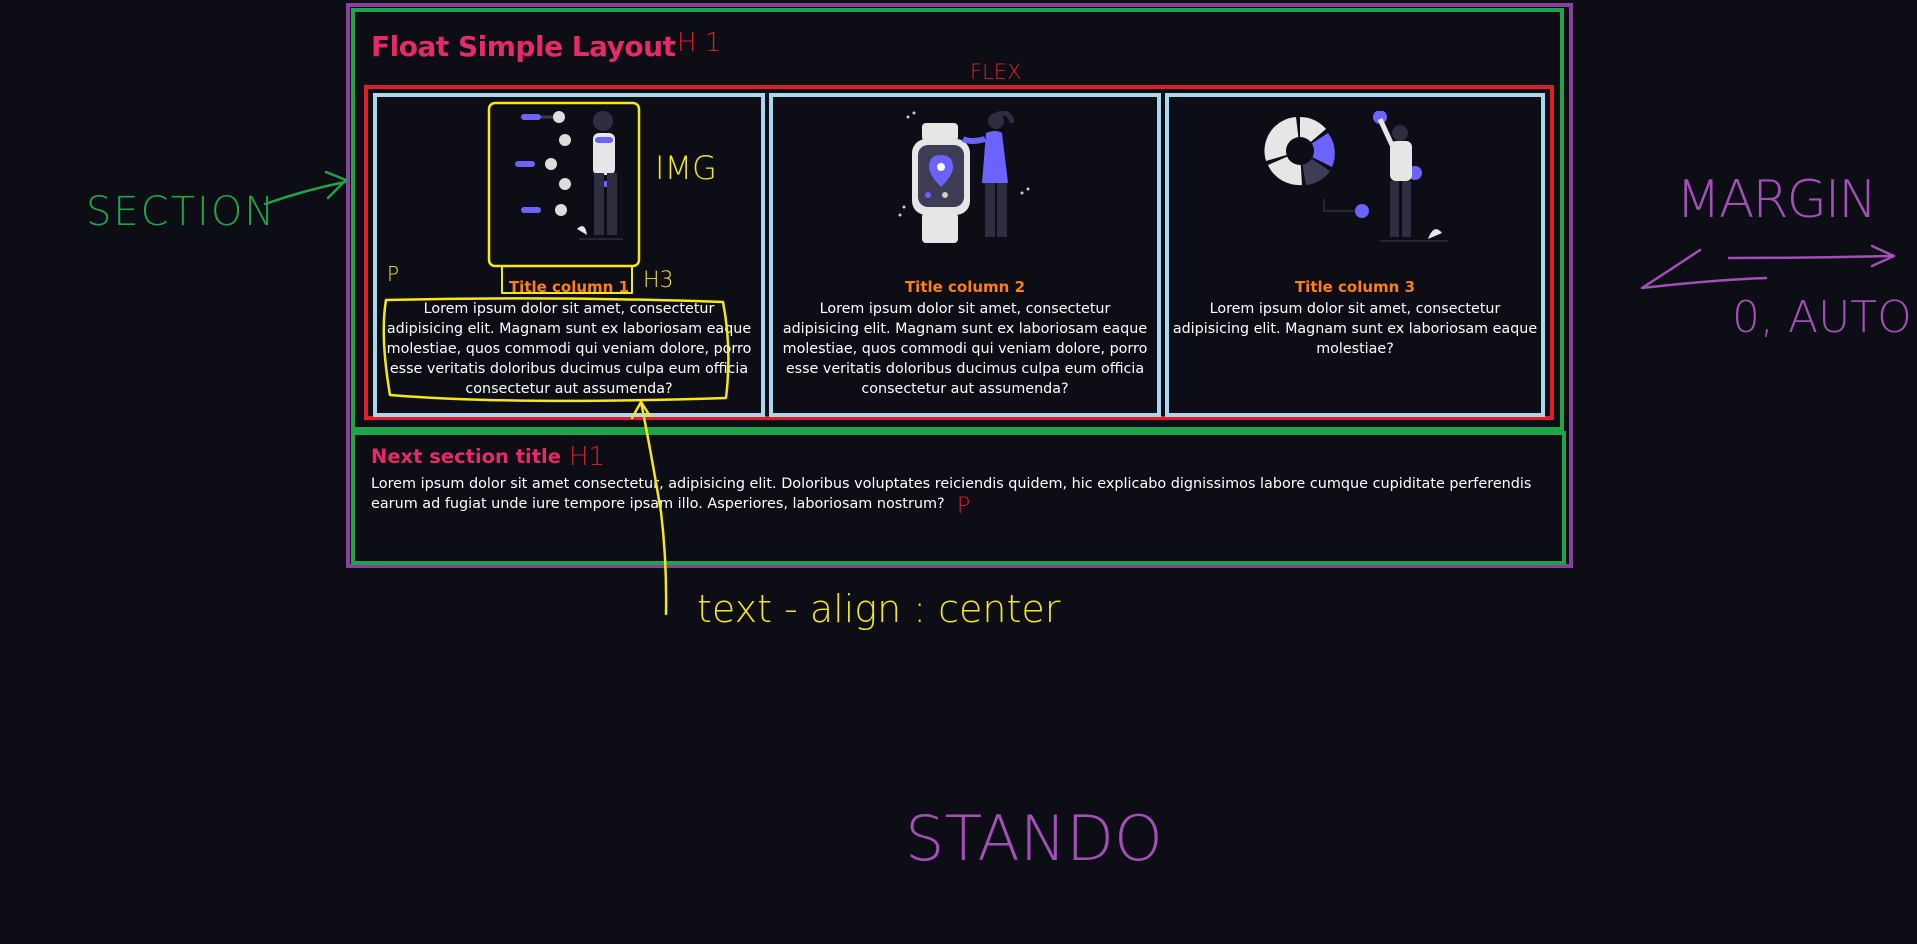 Image resolution: width=1917 pixels, height=944 pixels. I want to click on annotation-stando: STANDO, so click(1034, 838).